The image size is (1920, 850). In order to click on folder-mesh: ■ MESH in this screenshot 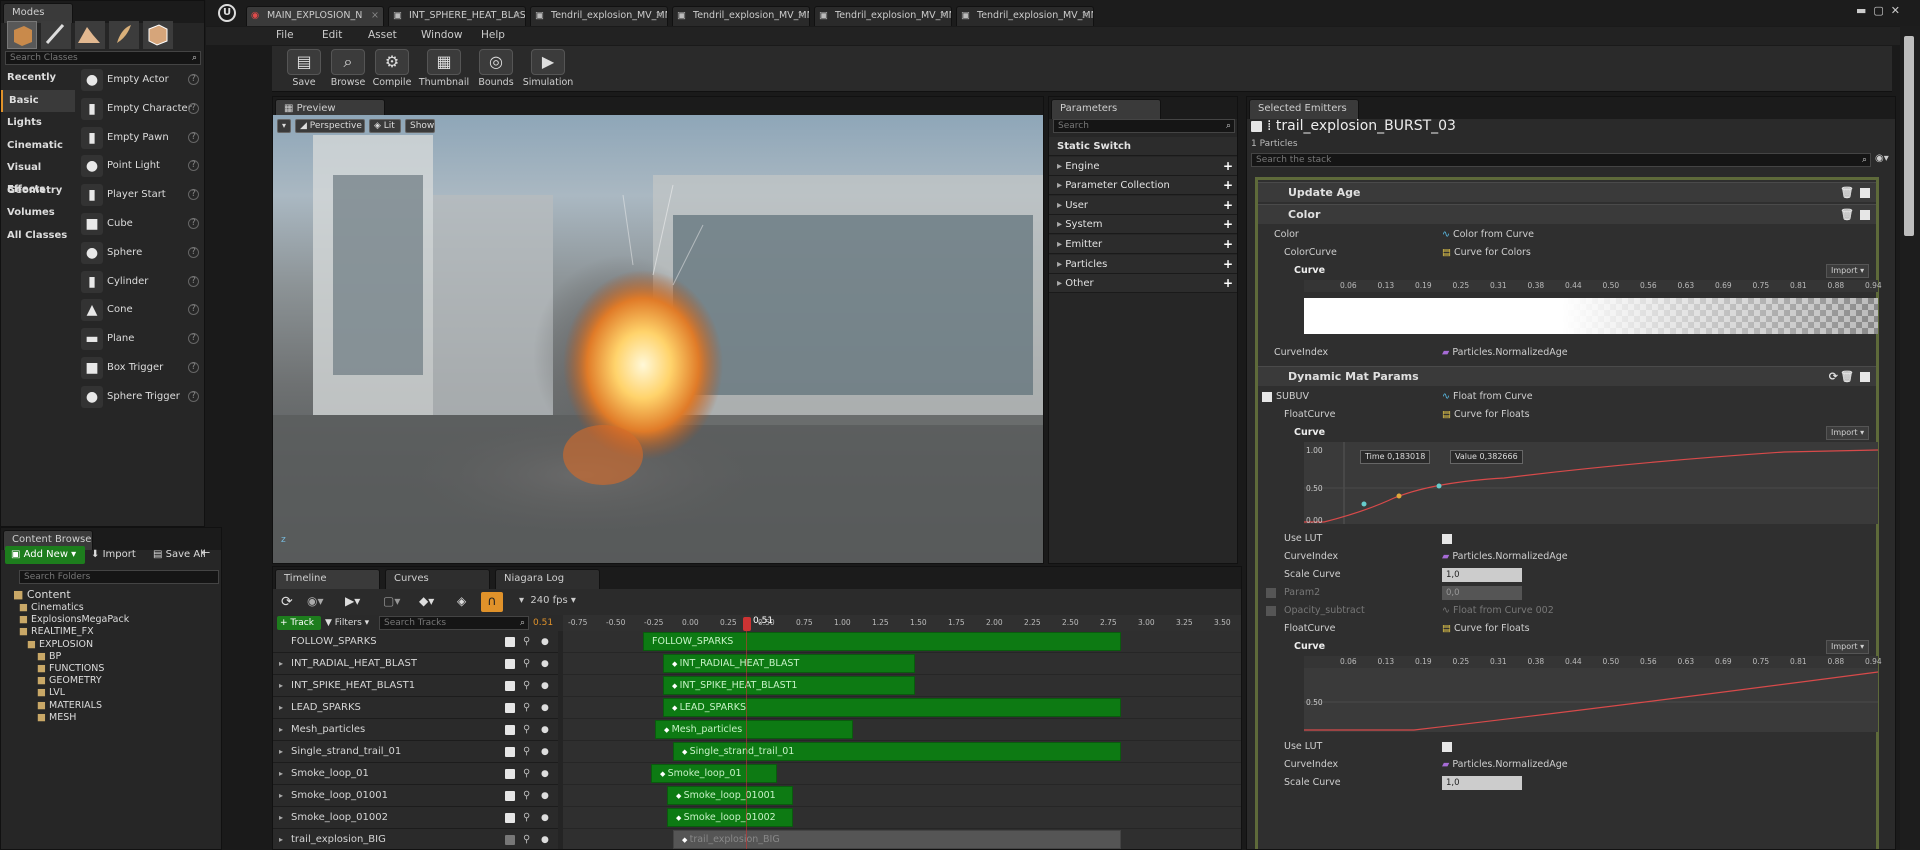, I will do `click(56, 717)`.